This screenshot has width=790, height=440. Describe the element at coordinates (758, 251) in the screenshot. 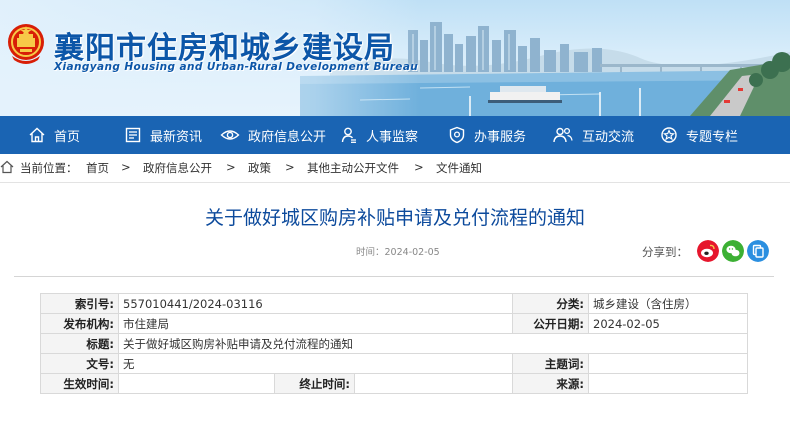

I see `qzone-icon` at that location.